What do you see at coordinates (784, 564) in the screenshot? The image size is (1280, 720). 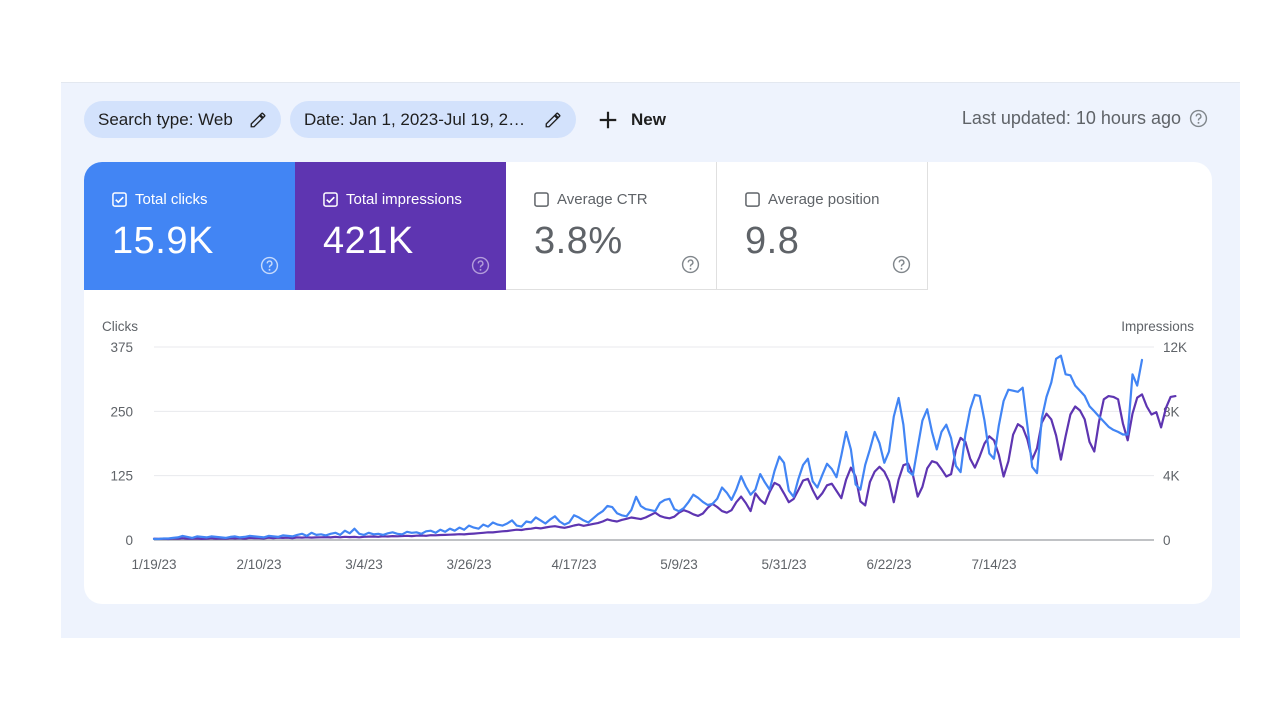 I see `x-tick-label: 5/31/23` at bounding box center [784, 564].